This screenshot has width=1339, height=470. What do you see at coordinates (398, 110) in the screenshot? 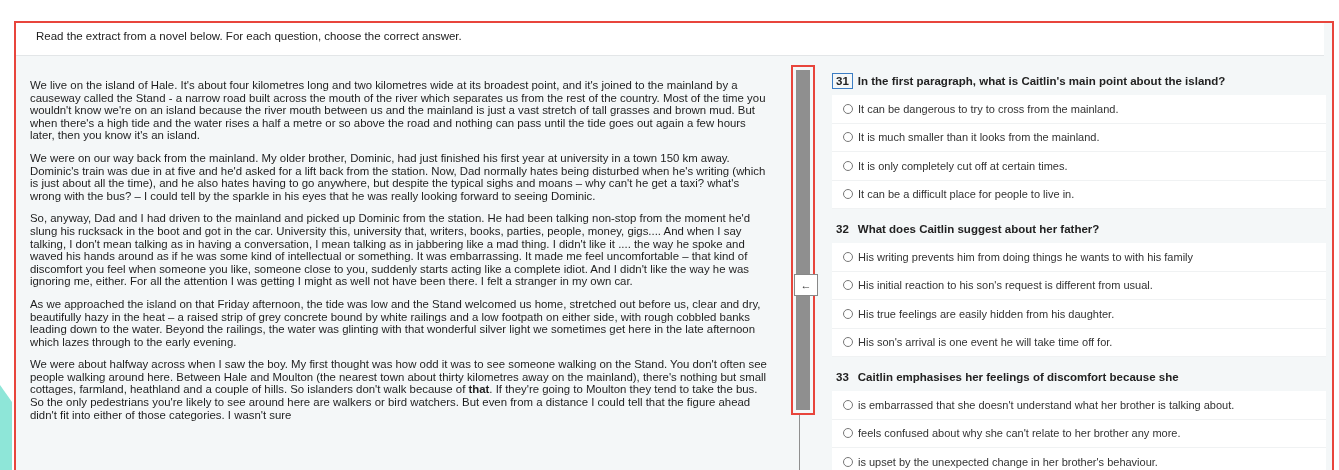
I see `passage-paragraph: We live on the island of Hale. It's about four kilometres long and two kilometres wide at its broadest point, and it's joined to the mainland by a causeway called the Stand - a narrow road built across the mouth of the river which separates us from the rest of the country. Most of the time you wouldn't know we're on an island because the river mouth between us and the mainland is just a vast stretch of tall grasses and brown mud. But when there's a high tide and the water rises a half a metre or so above the road and nothing can pass until the tide goes out again a few hours later, then you know it's an island.` at bounding box center [398, 110].